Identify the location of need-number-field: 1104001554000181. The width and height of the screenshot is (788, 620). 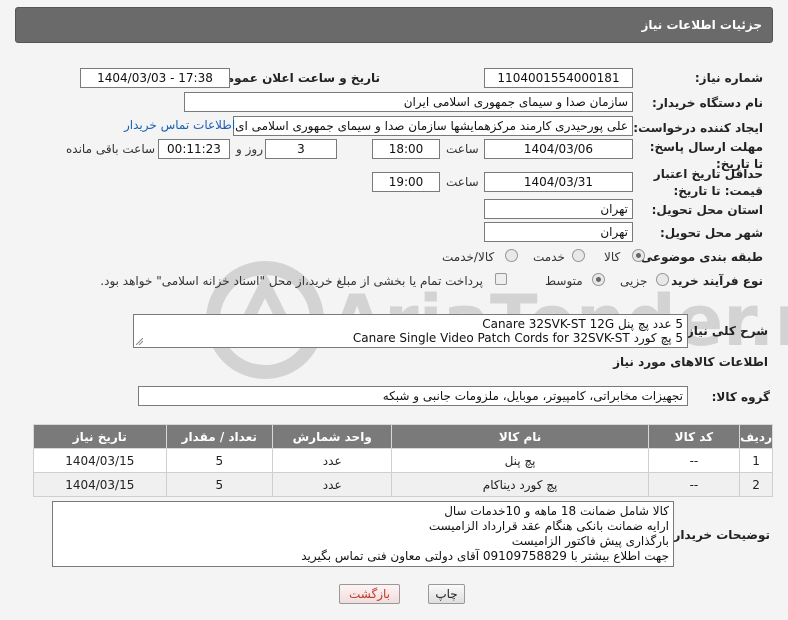
(558, 78).